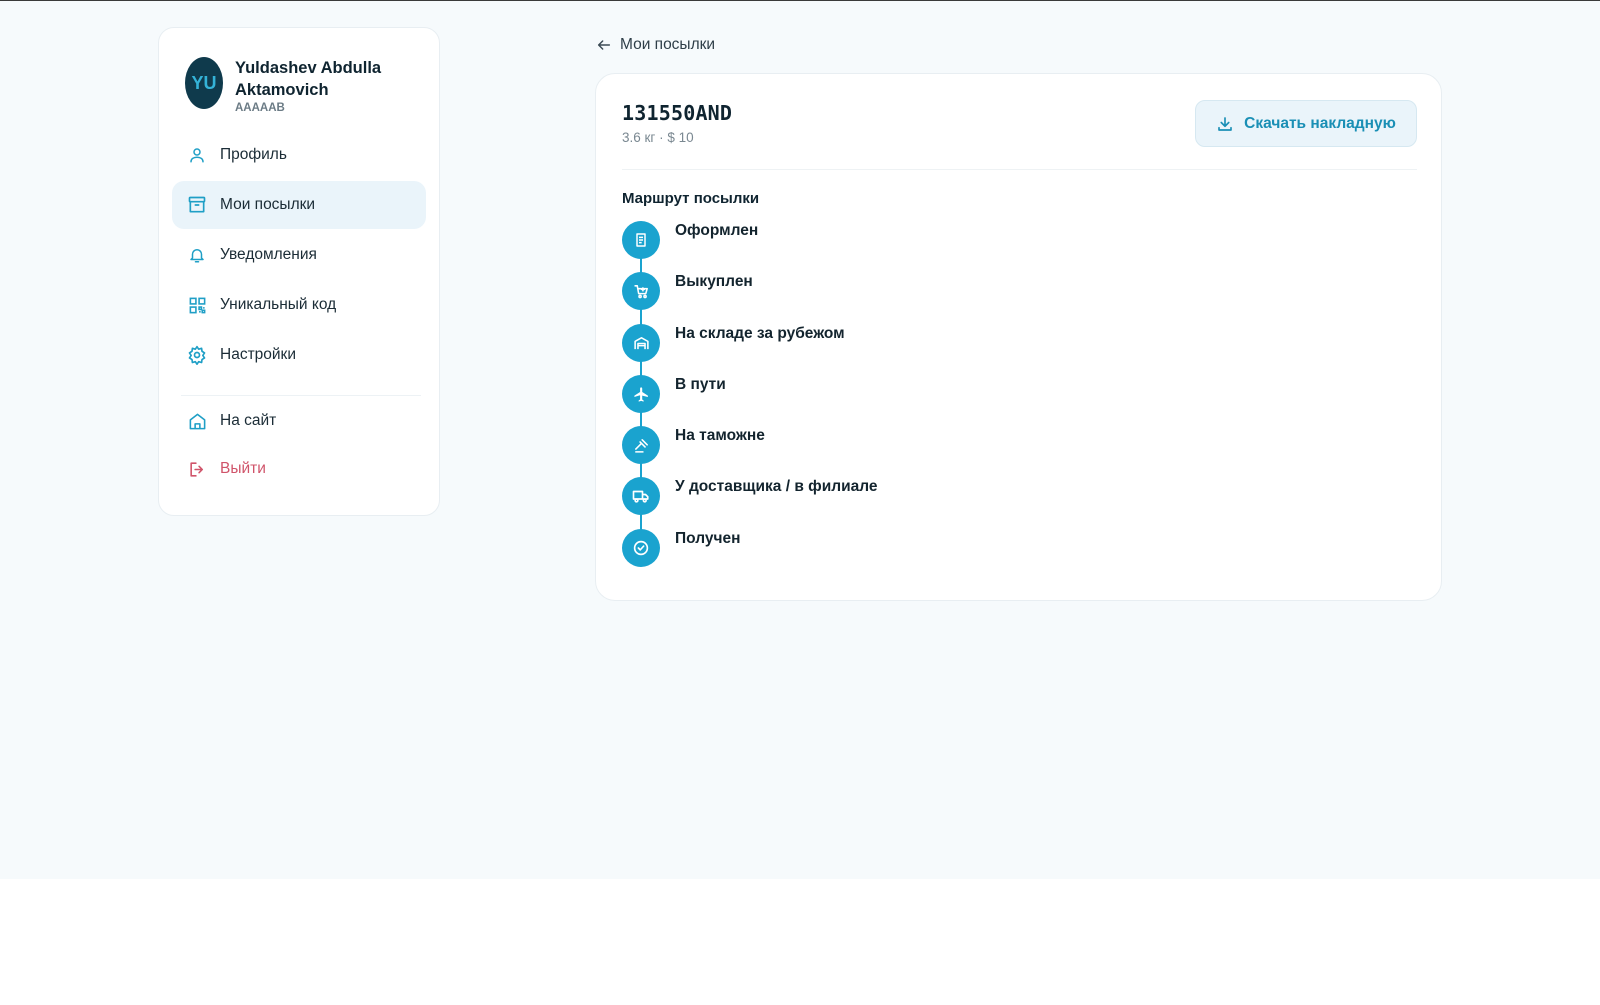 The height and width of the screenshot is (1005, 1600). I want to click on user-info: Yuldashev Abdulla Aktamovich AAAAAB, so click(320, 85).